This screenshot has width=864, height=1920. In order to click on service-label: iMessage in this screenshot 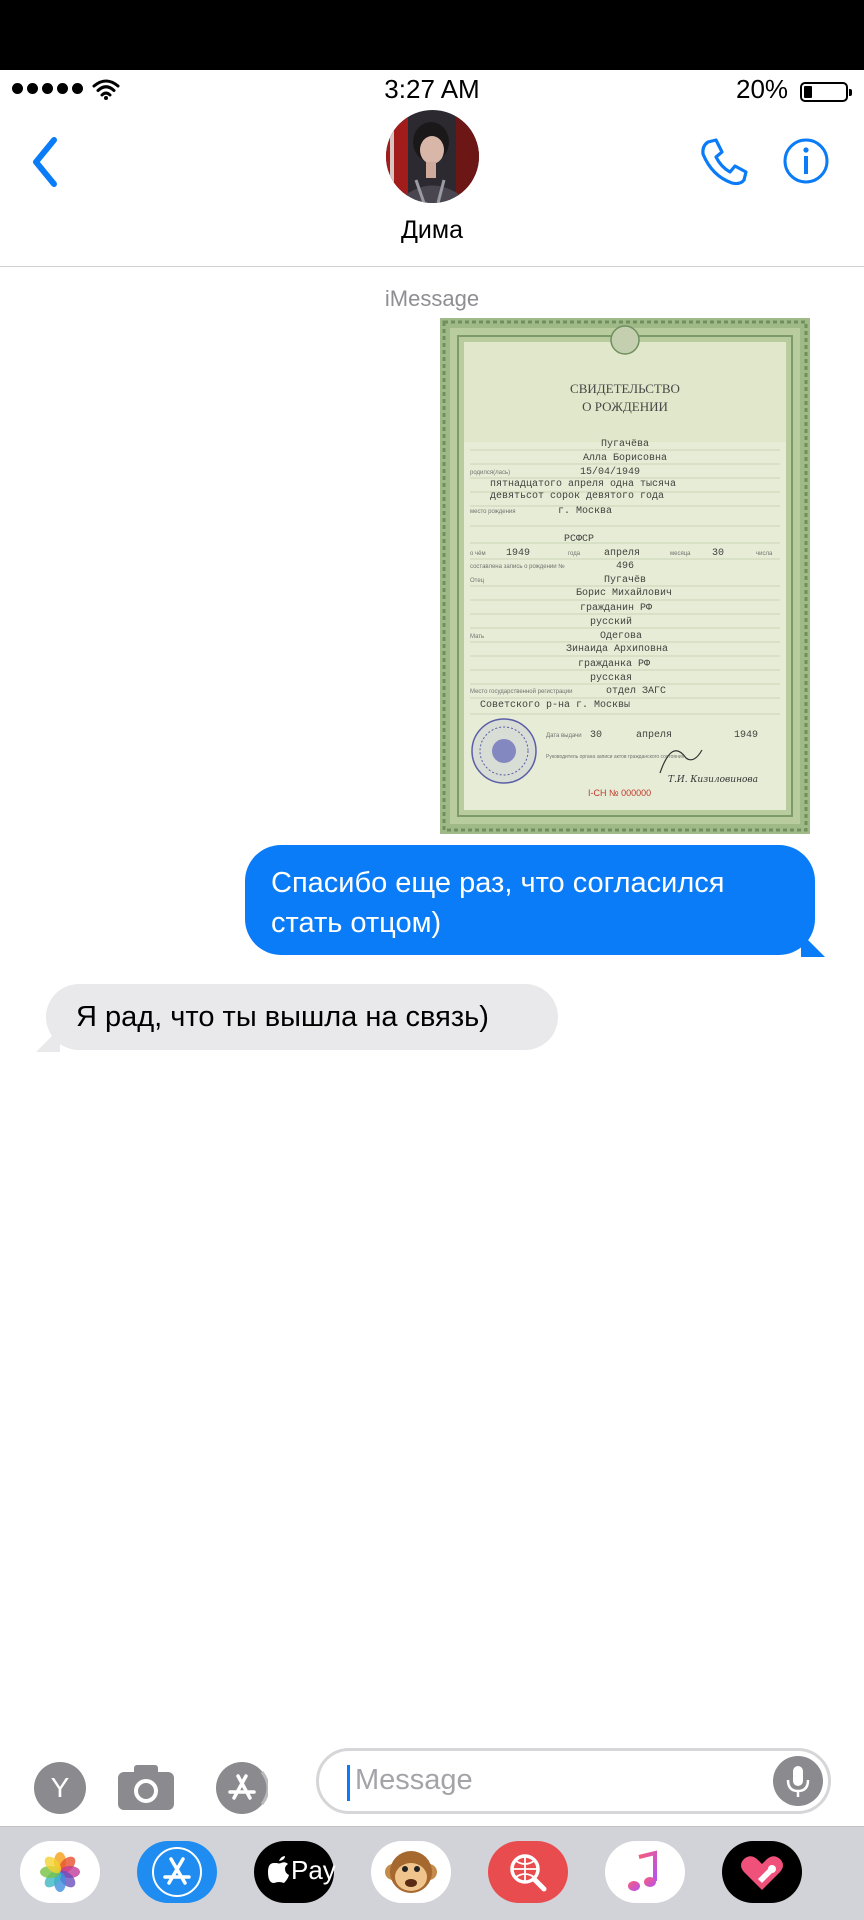, I will do `click(432, 298)`.